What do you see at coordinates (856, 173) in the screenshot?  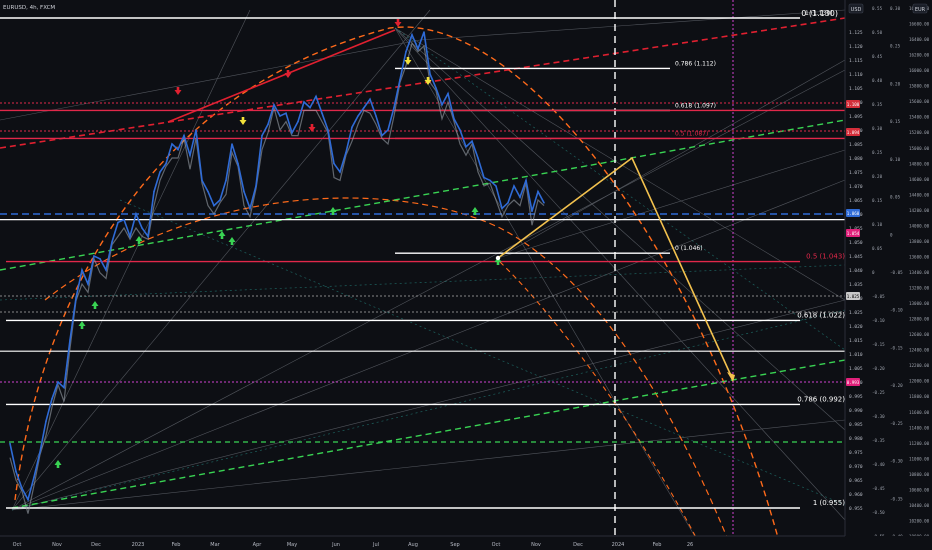 I see `price-tick-label: 1.075` at bounding box center [856, 173].